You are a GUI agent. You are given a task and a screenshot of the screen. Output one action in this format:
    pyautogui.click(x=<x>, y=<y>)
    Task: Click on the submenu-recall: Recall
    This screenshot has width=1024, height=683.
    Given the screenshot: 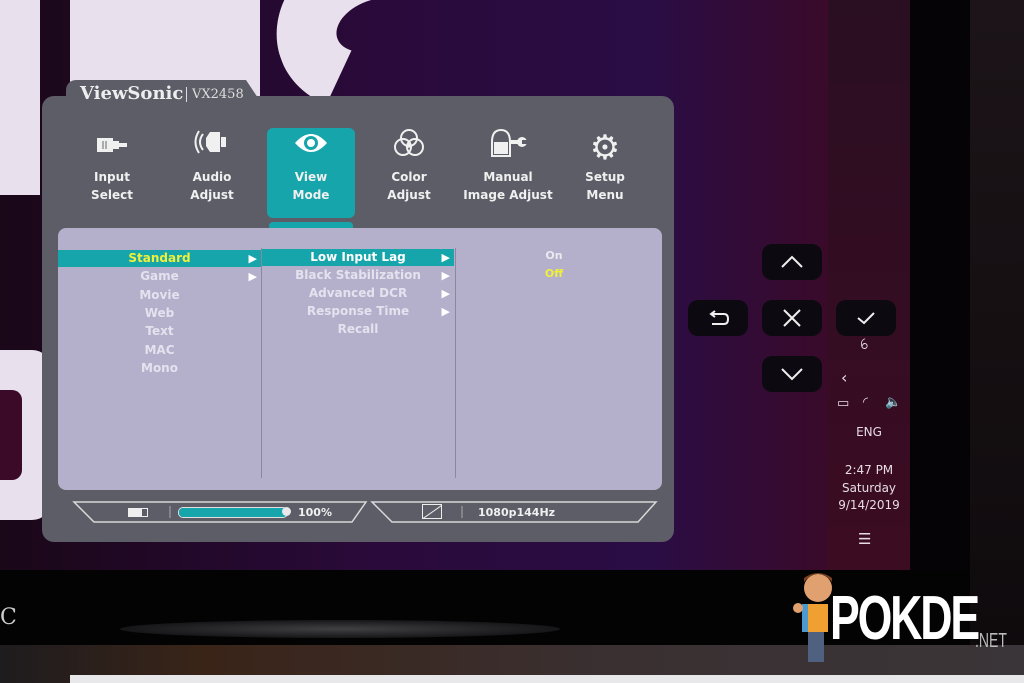 What is the action you would take?
    pyautogui.click(x=358, y=329)
    